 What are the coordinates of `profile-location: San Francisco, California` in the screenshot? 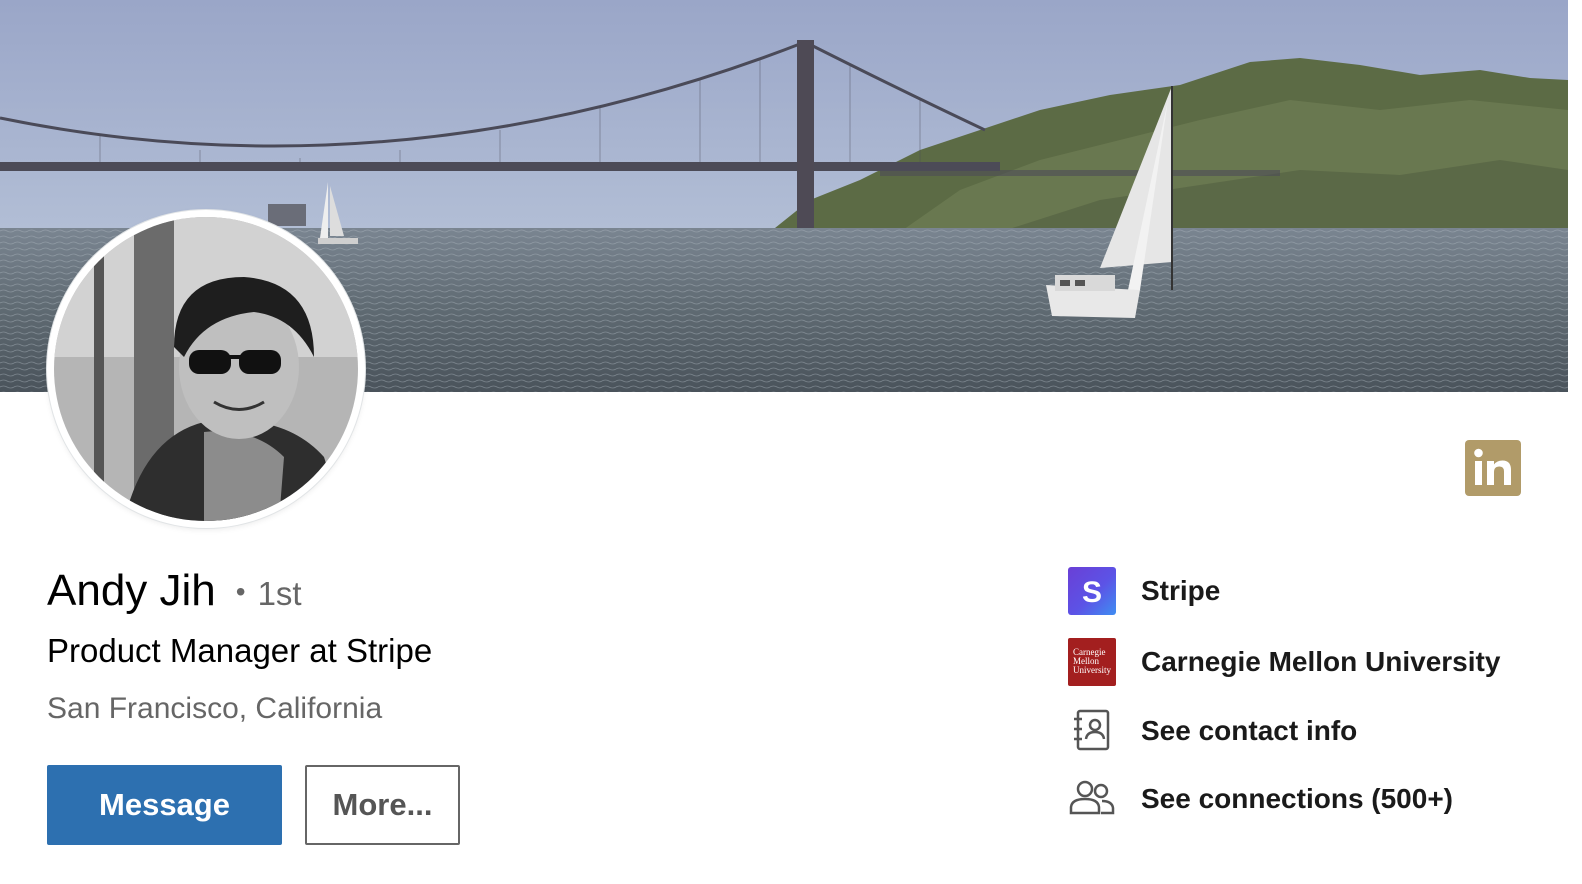 It's located at (215, 708).